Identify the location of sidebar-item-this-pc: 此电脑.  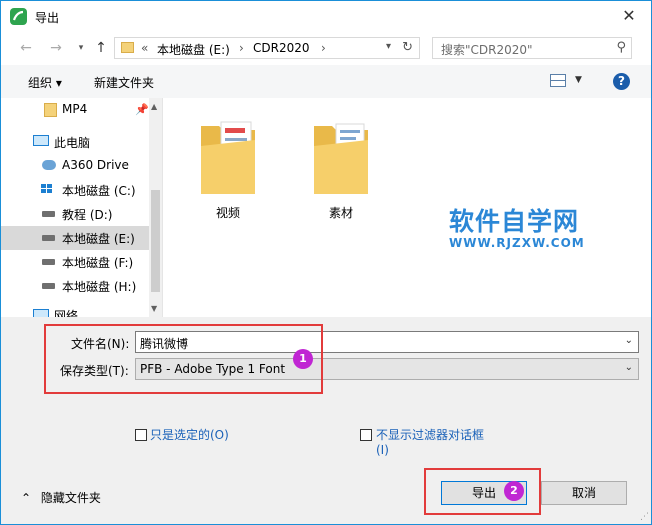
(75, 142).